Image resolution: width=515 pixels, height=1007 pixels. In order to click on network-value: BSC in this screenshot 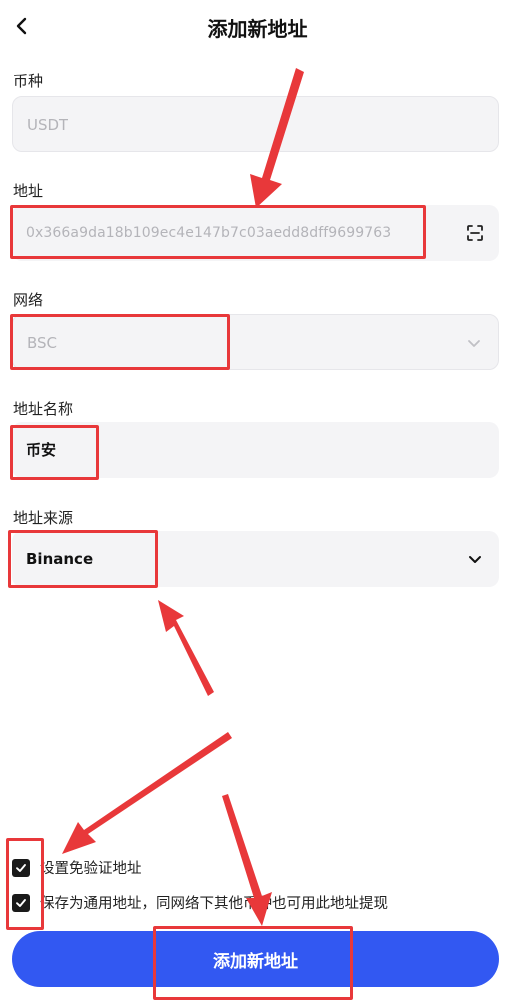, I will do `click(42, 343)`.